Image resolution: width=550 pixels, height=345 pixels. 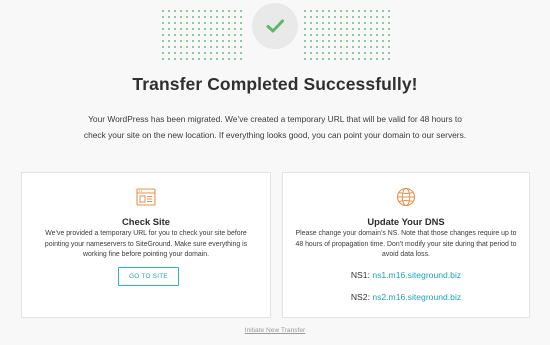 I want to click on ns2-row: NS2: ns2.m16.siteground.biz, so click(x=406, y=297).